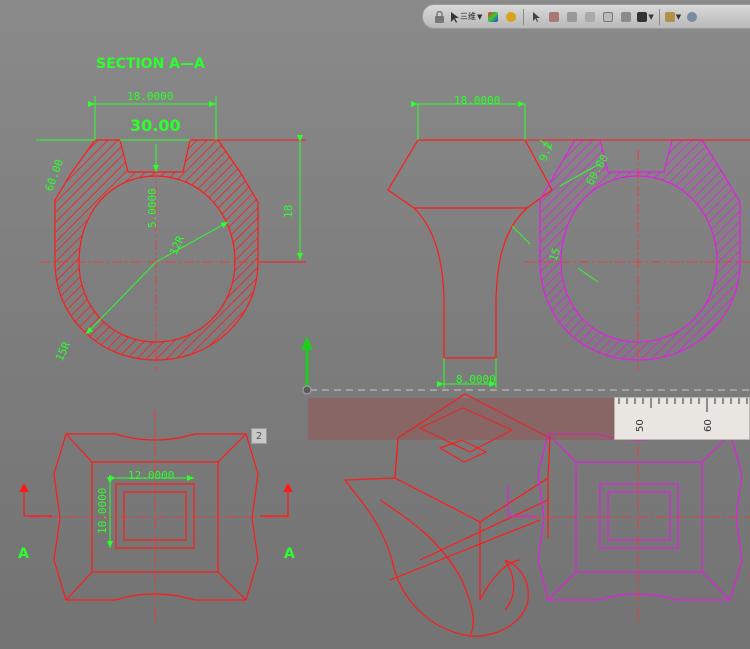 The width and height of the screenshot is (750, 649). Describe the element at coordinates (307, 365) in the screenshot. I see `axis-triad` at that location.